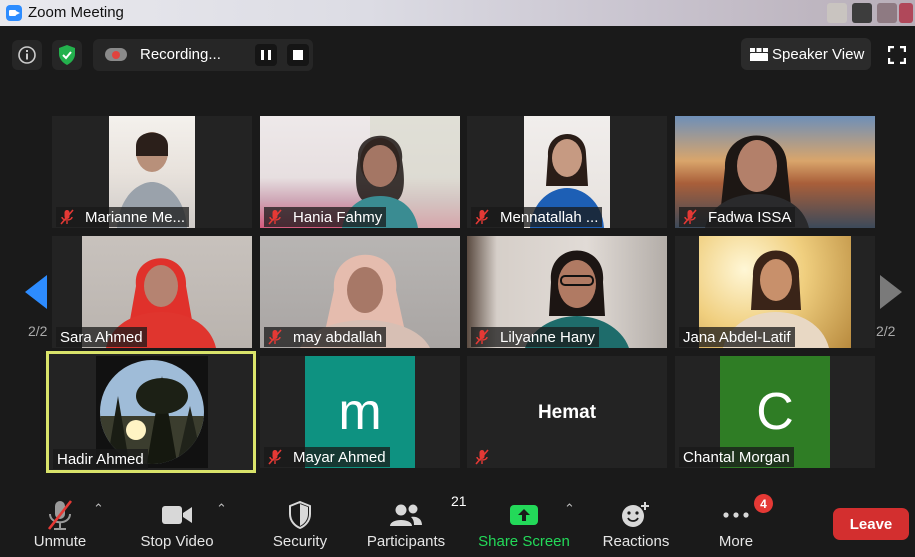  What do you see at coordinates (775, 292) in the screenshot?
I see `participant-tile: Jana Abdel-Latif` at bounding box center [775, 292].